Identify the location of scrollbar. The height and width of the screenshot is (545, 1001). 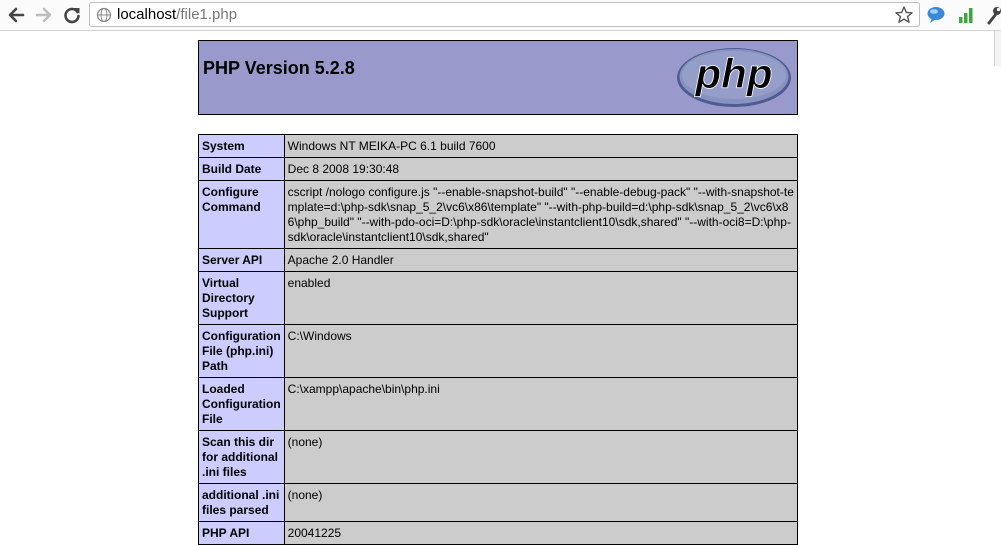
(997, 48).